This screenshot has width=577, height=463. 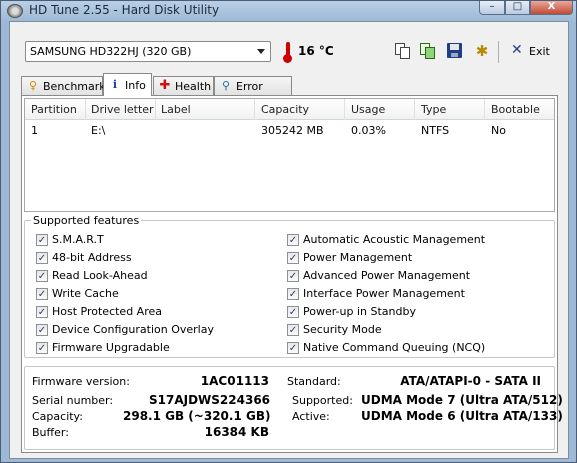 I want to click on active-mode-label: Active:, so click(x=311, y=416).